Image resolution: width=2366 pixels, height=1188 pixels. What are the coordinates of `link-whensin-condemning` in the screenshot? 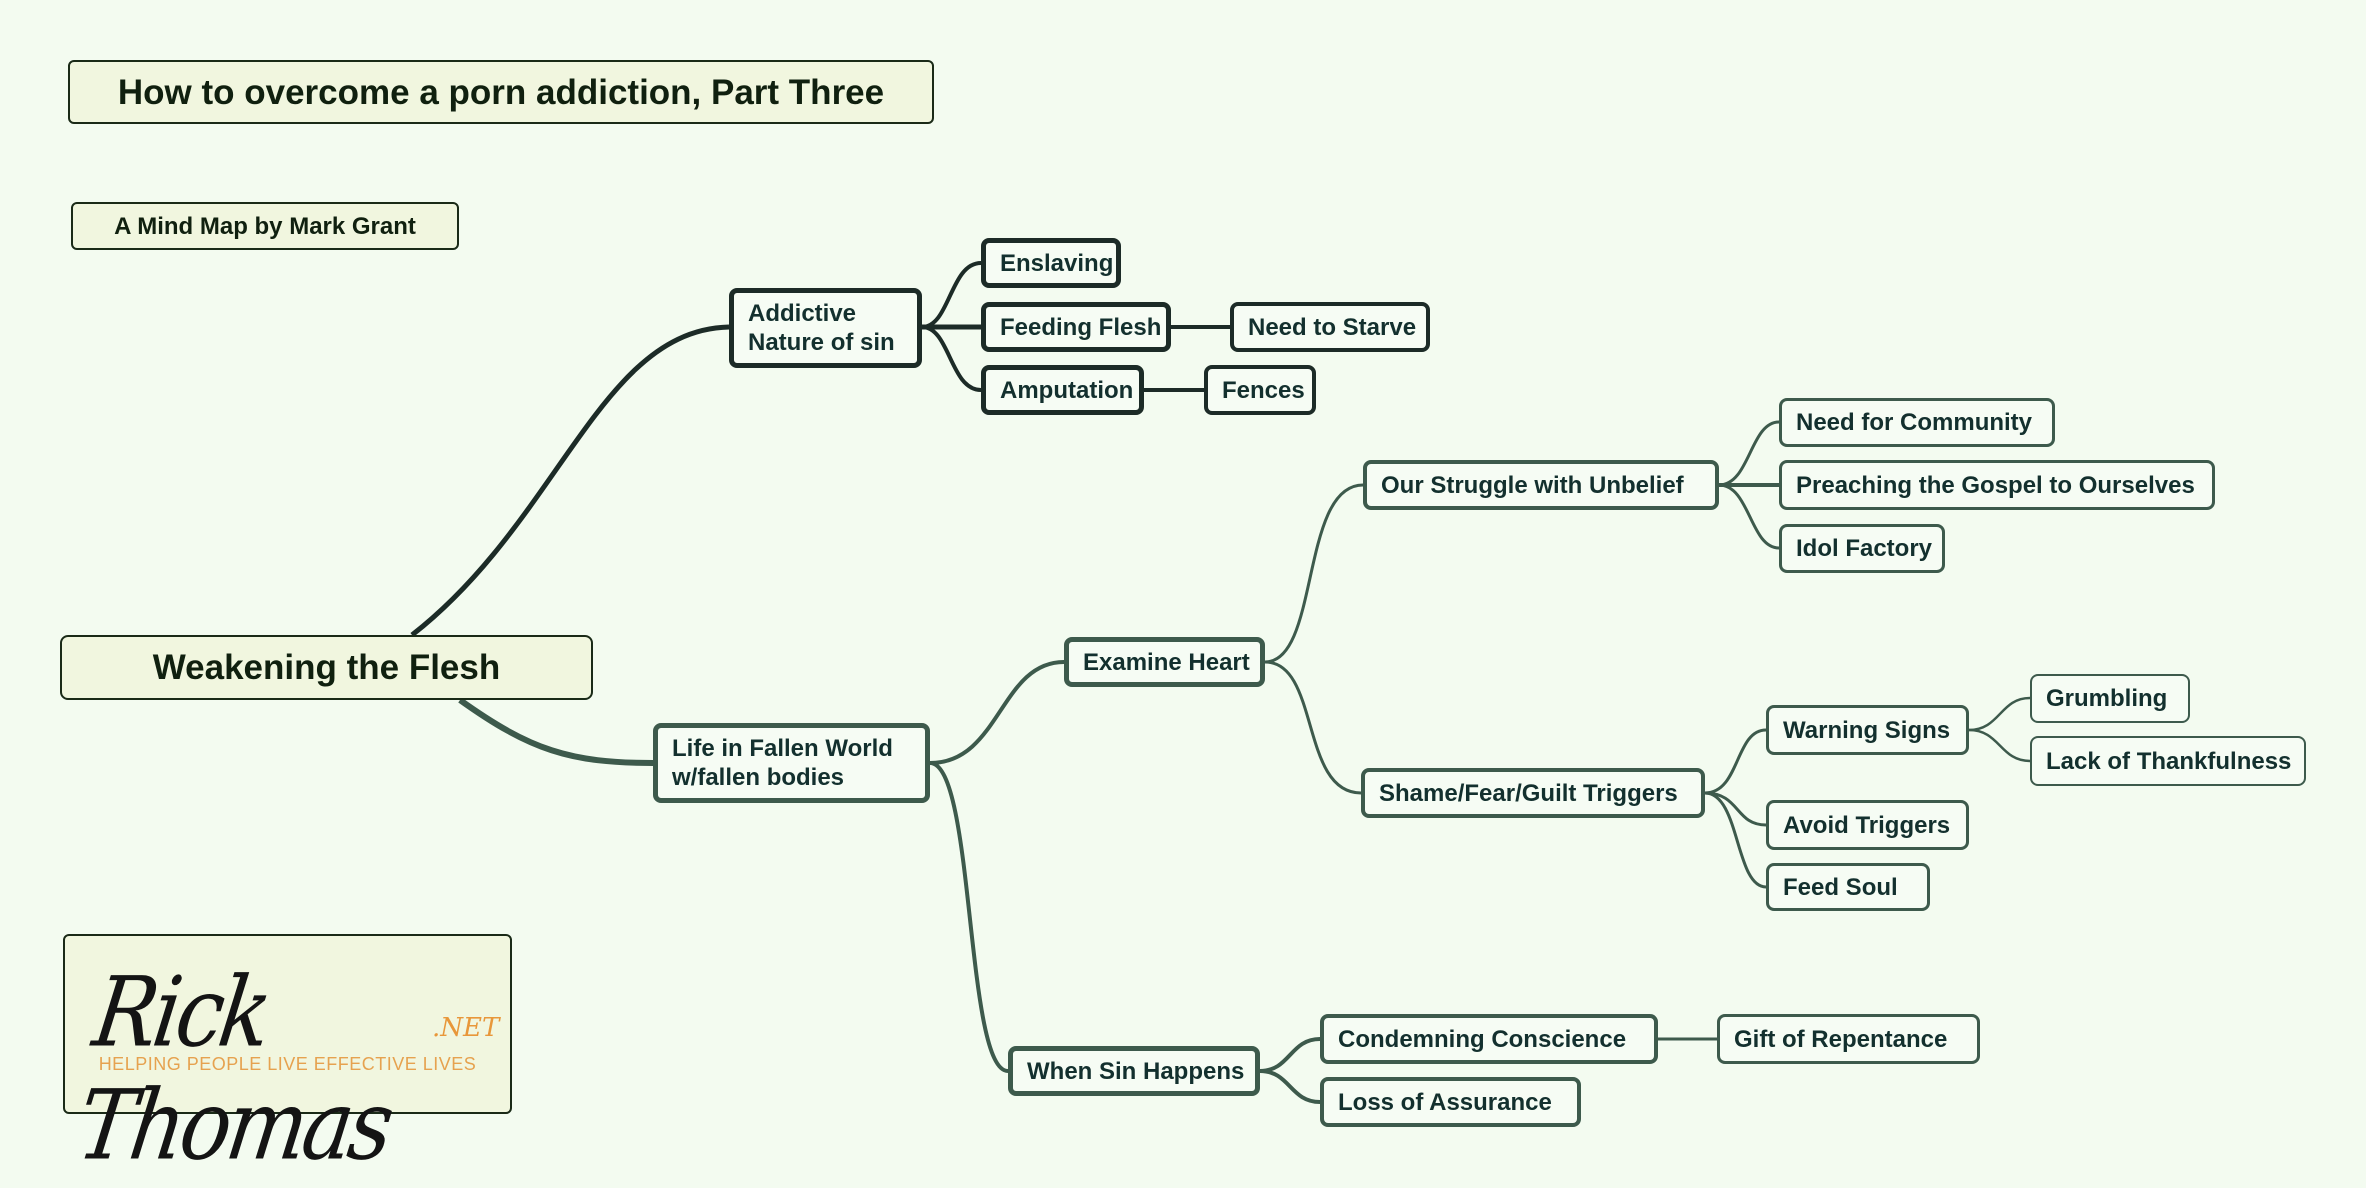 It's located at (1290, 1055).